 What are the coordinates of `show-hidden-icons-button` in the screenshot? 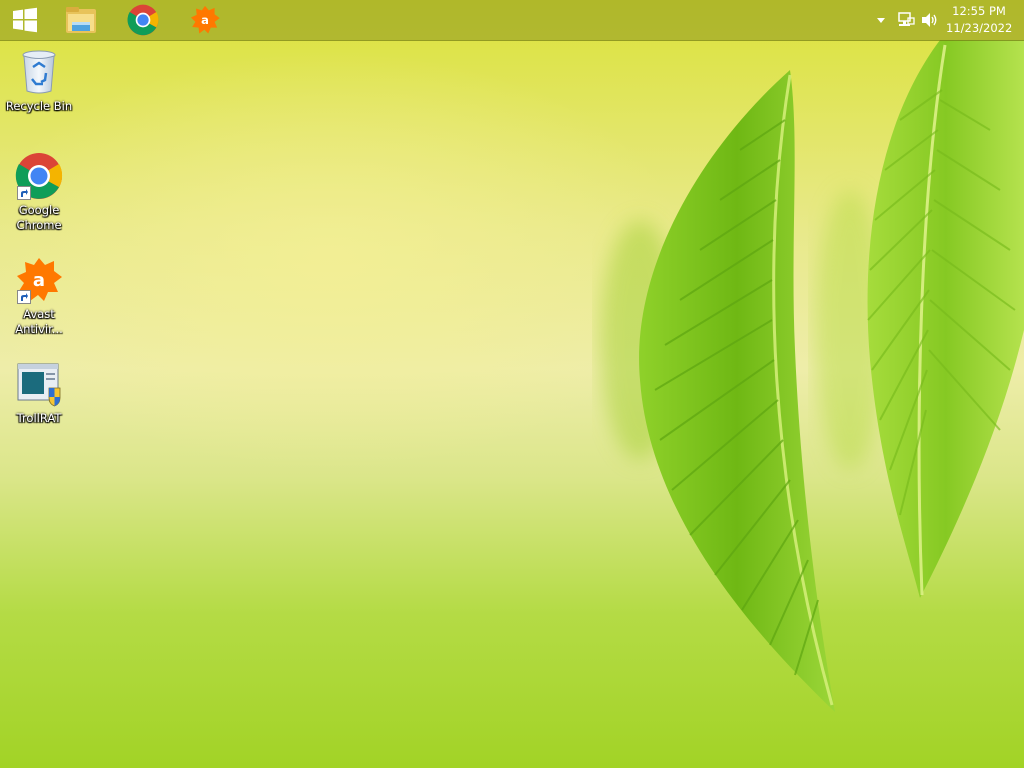 It's located at (881, 20).